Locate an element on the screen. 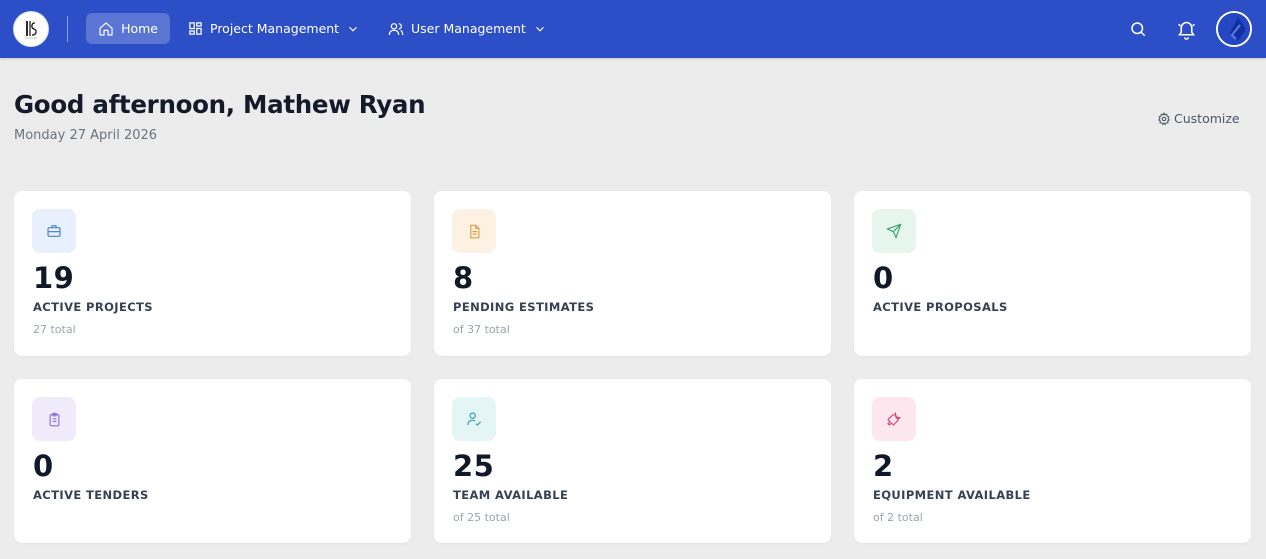  search-icon is located at coordinates (1138, 29).